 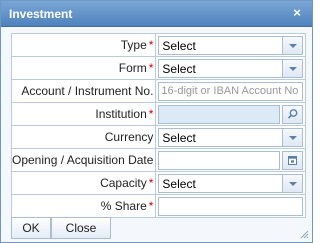 I want to click on calendar-button, so click(x=293, y=160).